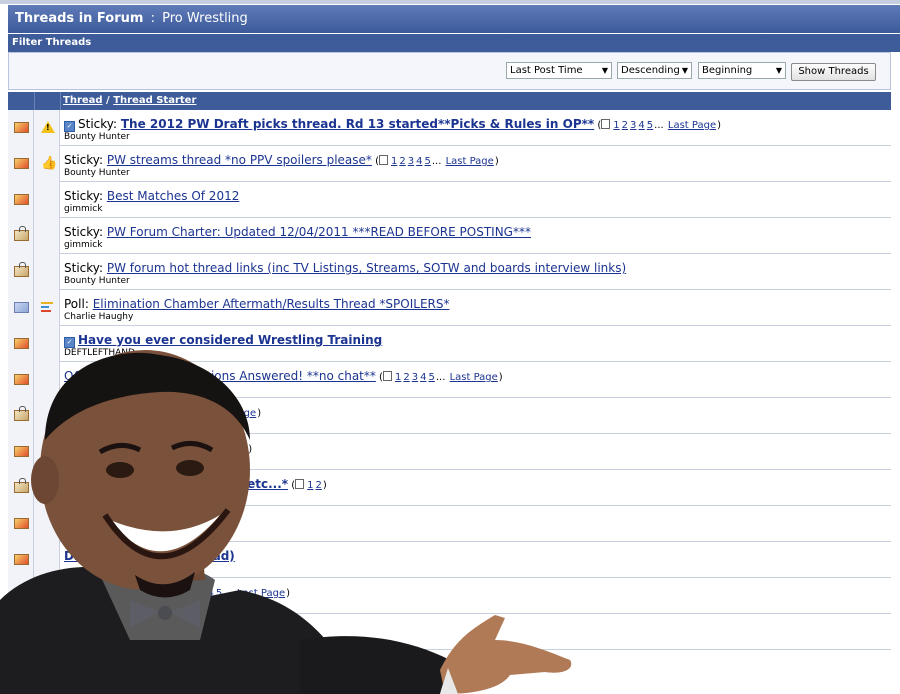 The height and width of the screenshot is (694, 900). Describe the element at coordinates (21, 101) in the screenshot. I see `header-status-col` at that location.